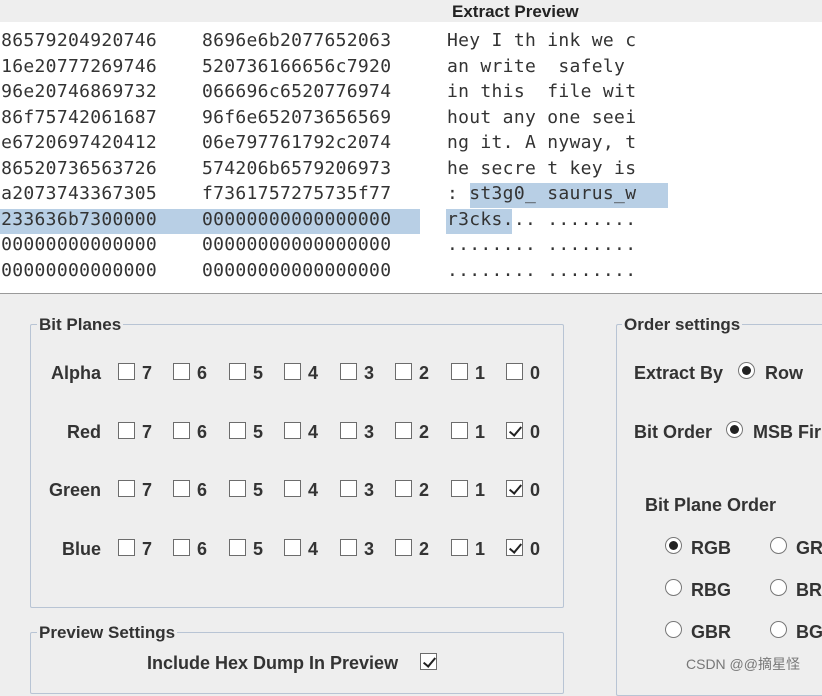  Describe the element at coordinates (79, 168) in the screenshot. I see `preview-hex-col1: 686520736563726` at that location.